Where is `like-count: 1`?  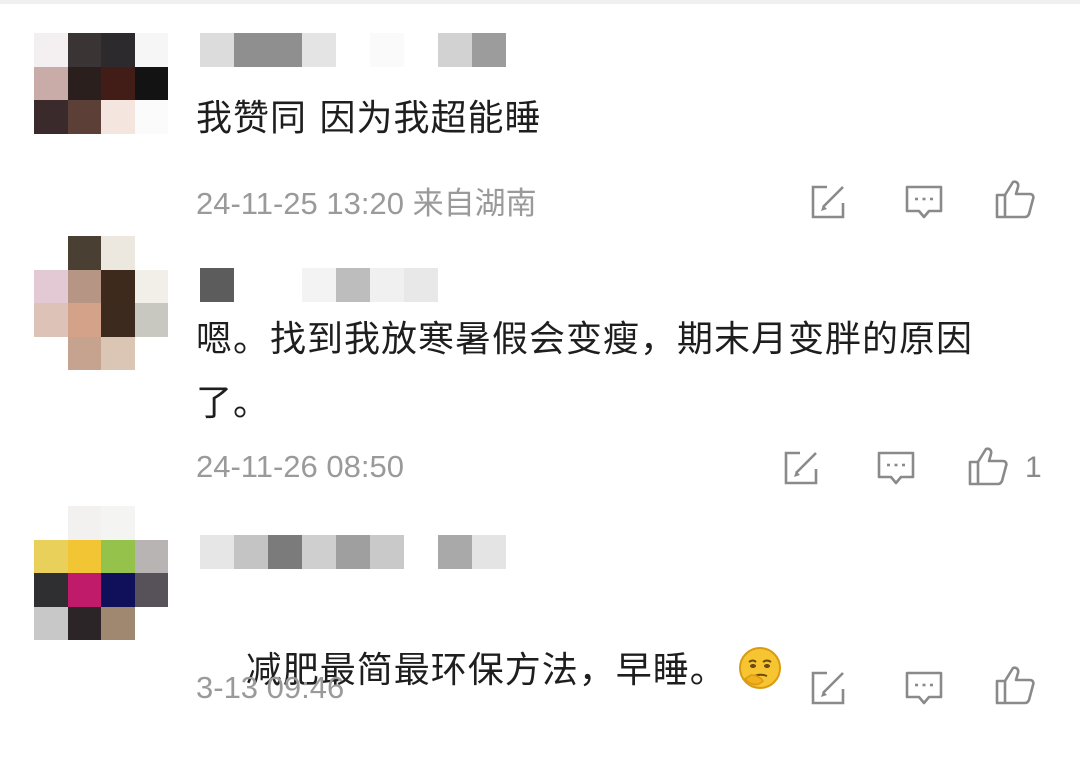
like-count: 1 is located at coordinates (1033, 467).